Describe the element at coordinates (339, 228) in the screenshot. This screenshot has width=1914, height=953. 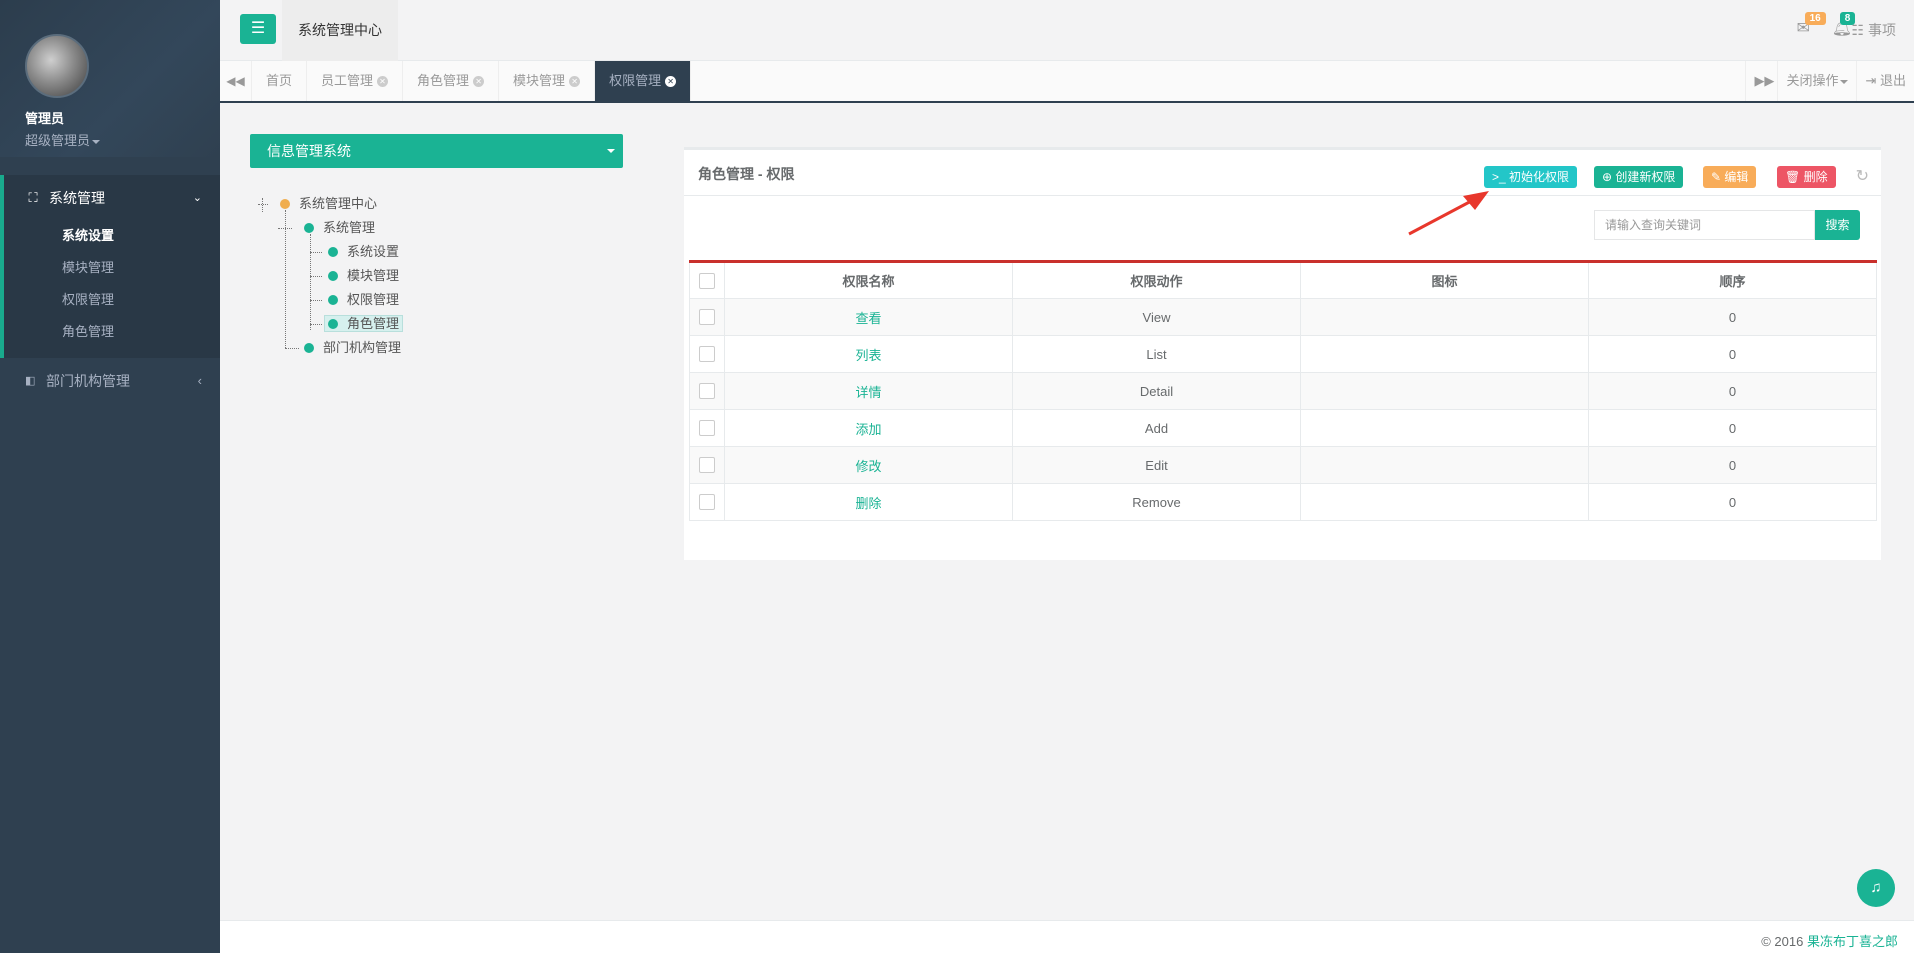
I see `tree-node-system-management: 系统管理` at that location.